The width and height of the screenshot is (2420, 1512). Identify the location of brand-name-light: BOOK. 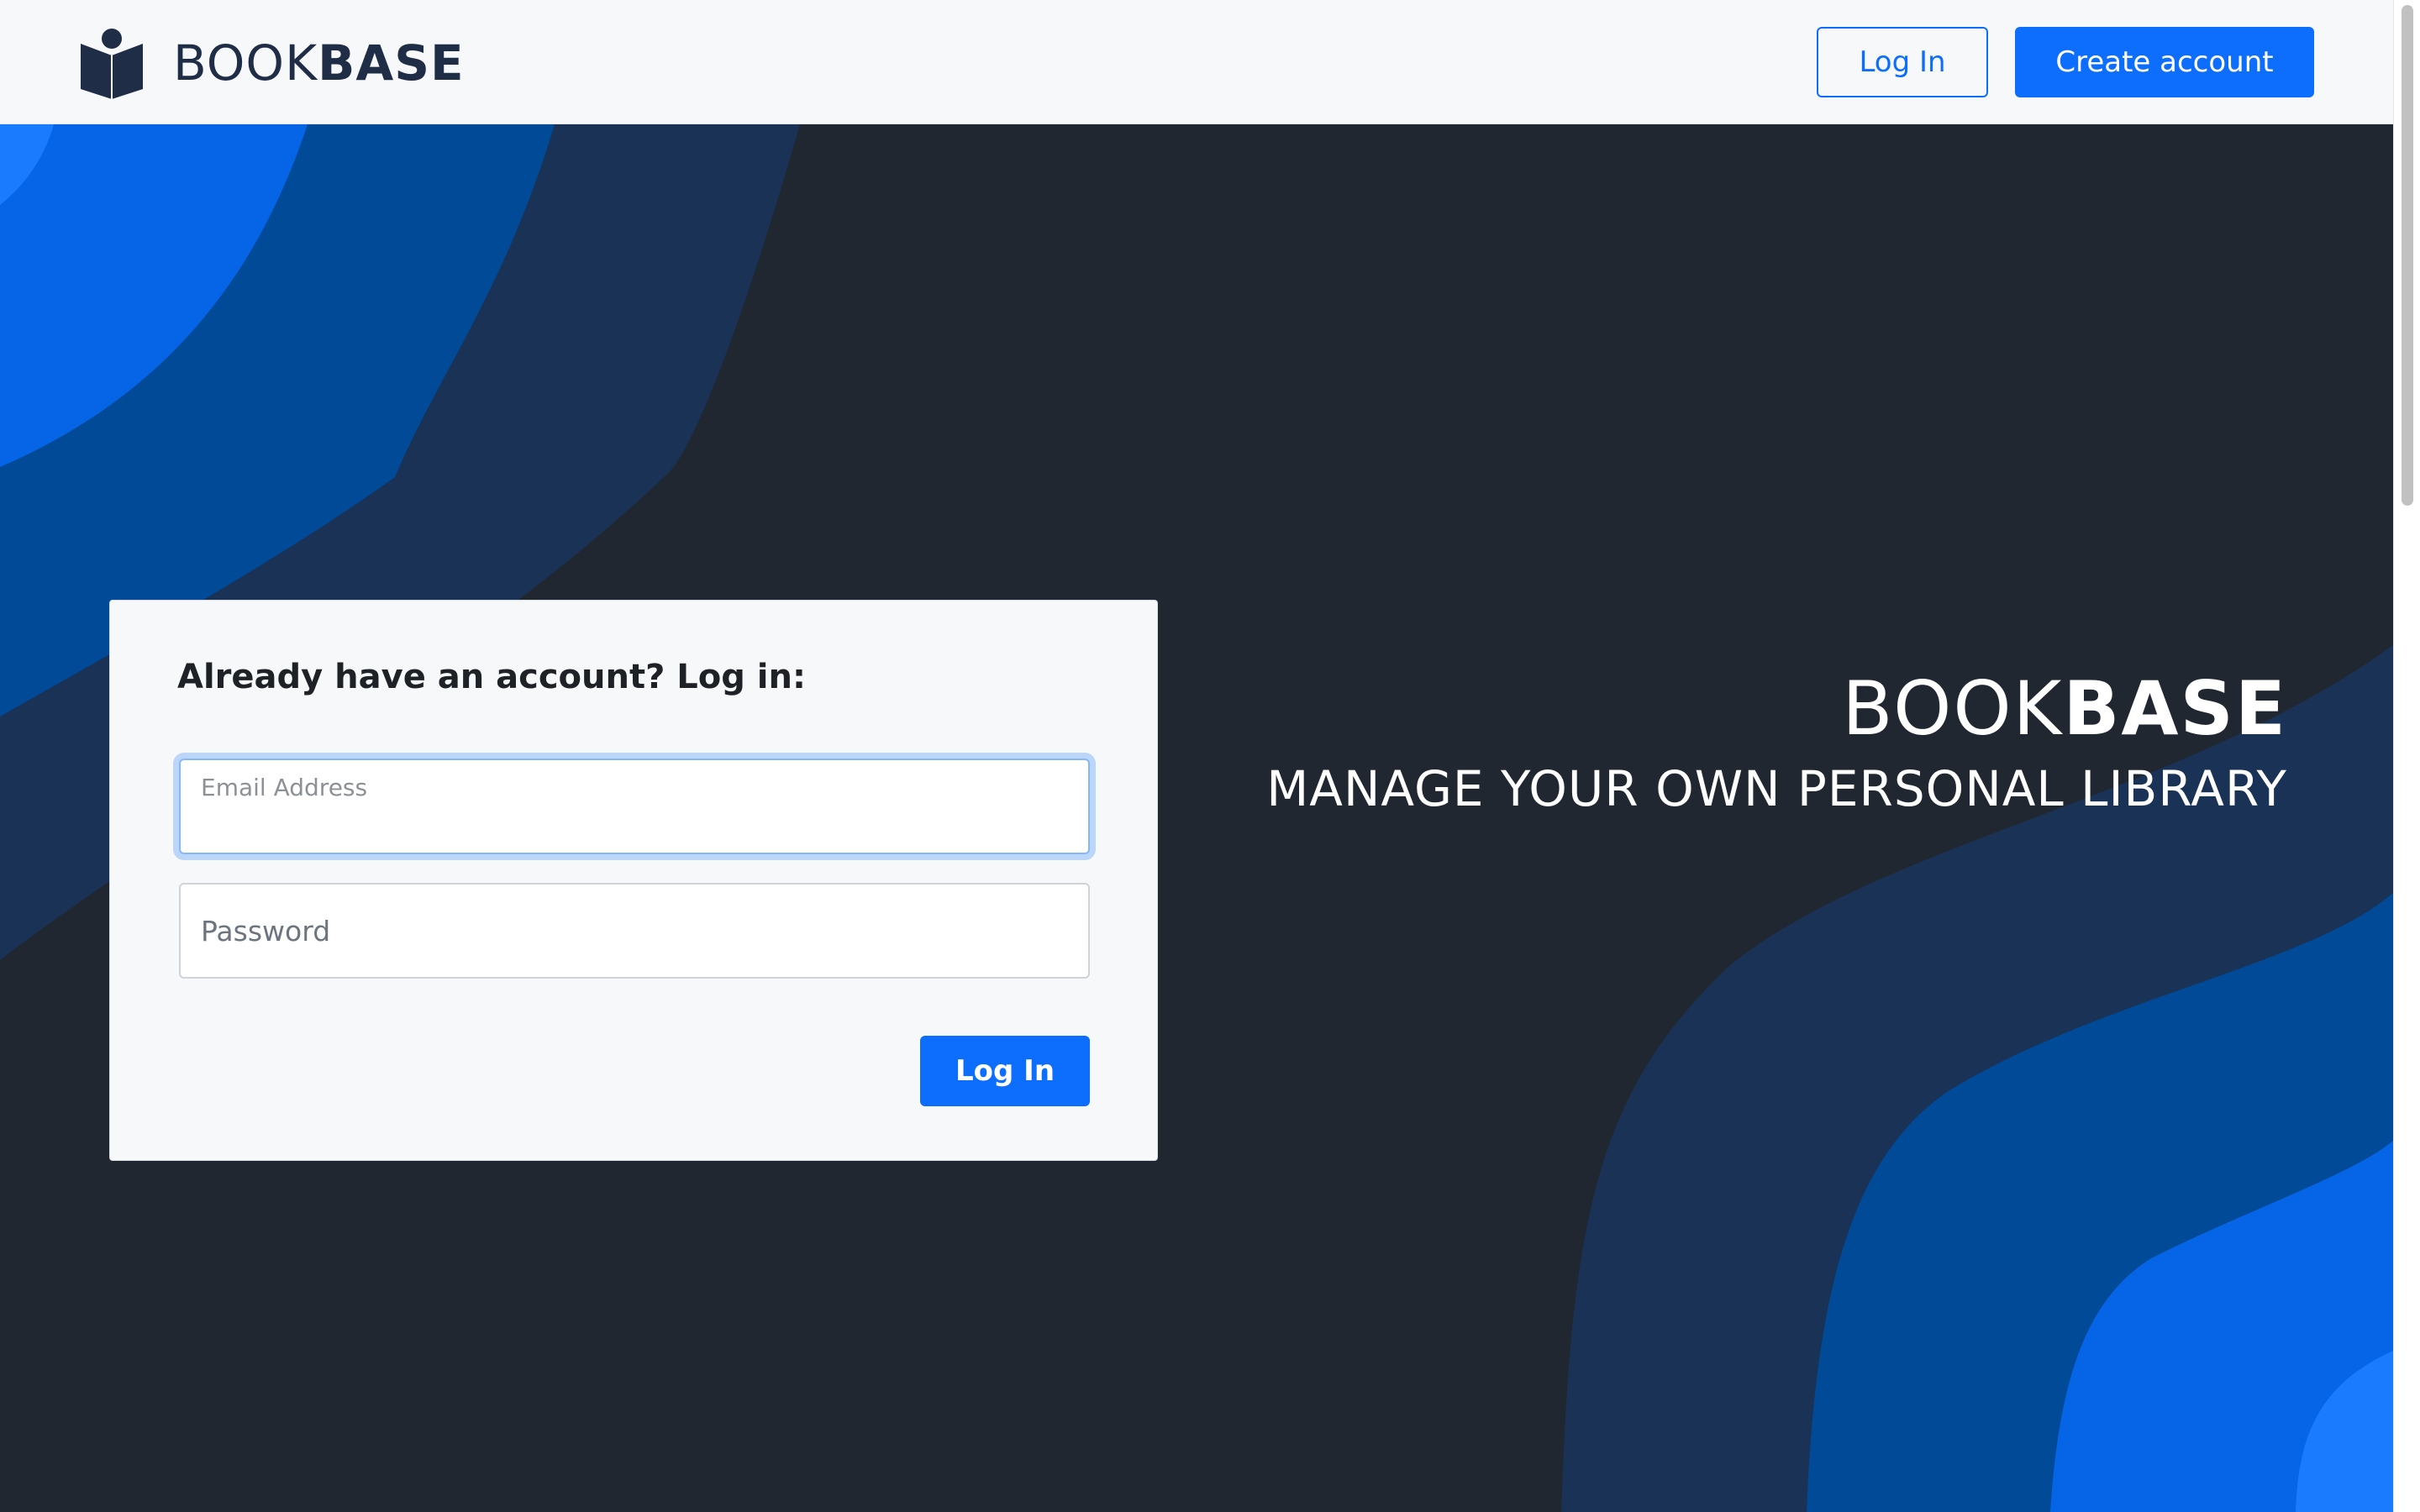
(246, 63).